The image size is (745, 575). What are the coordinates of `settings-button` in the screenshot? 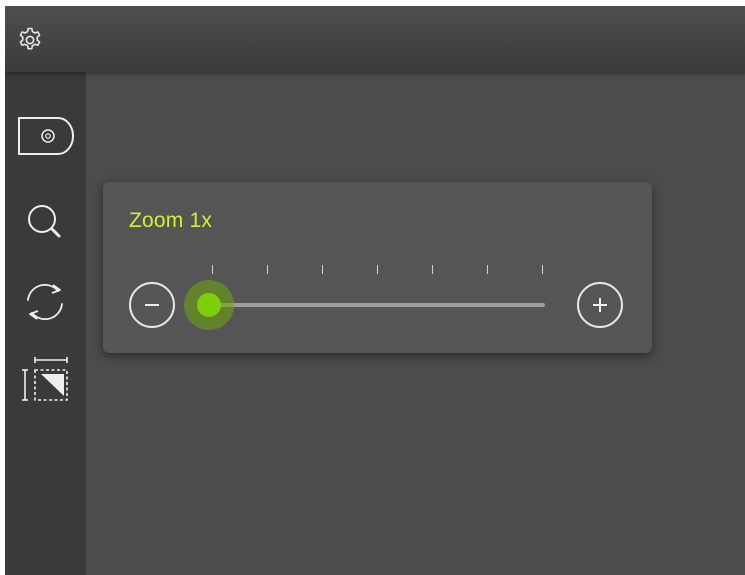 It's located at (30, 40).